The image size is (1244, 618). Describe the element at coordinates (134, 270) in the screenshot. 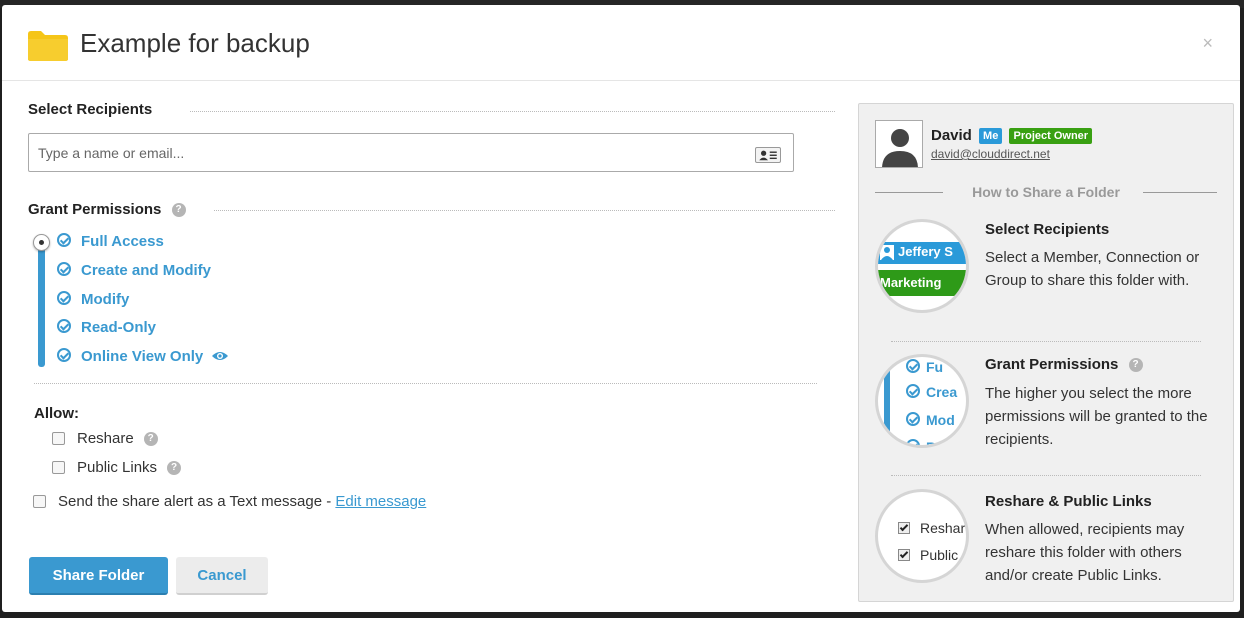

I see `permission-create-and-modify: Create and Modify` at that location.